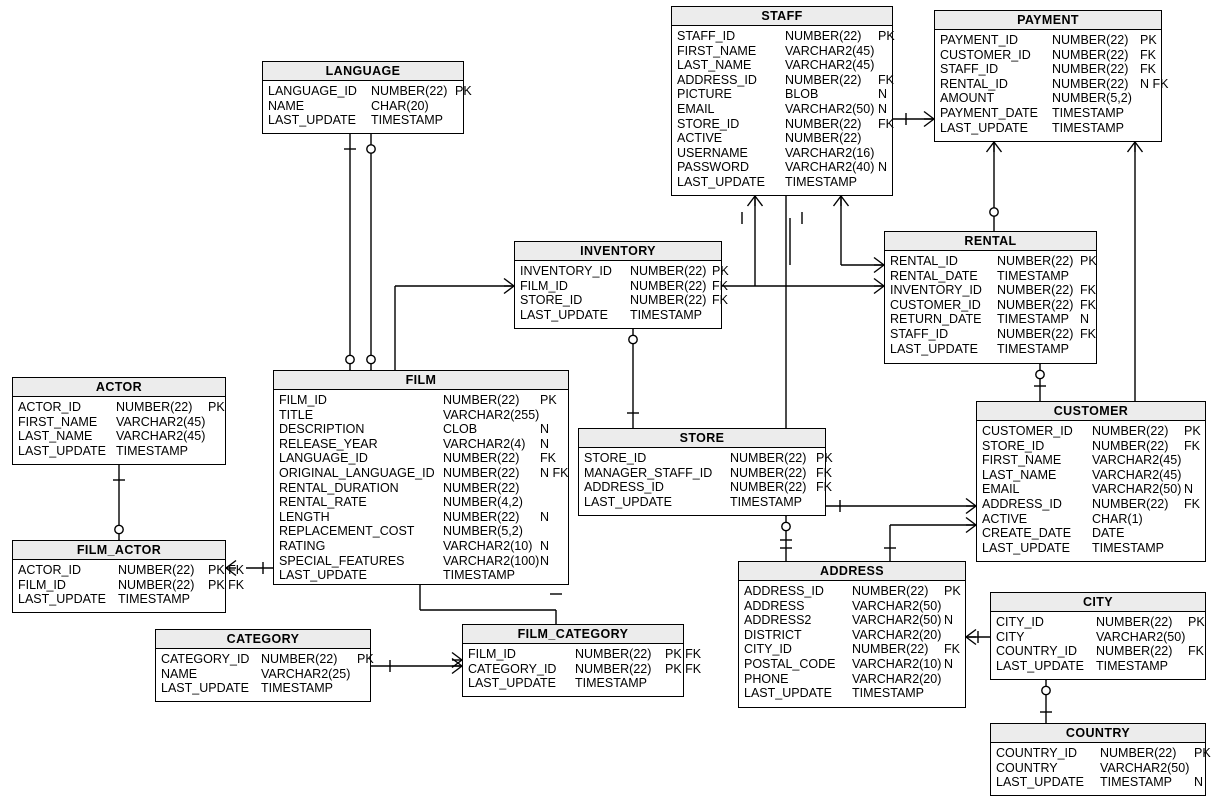 This screenshot has height=805, width=1219. I want to click on attribute-row: ACTIVE CHAR(1), so click(1091, 519).